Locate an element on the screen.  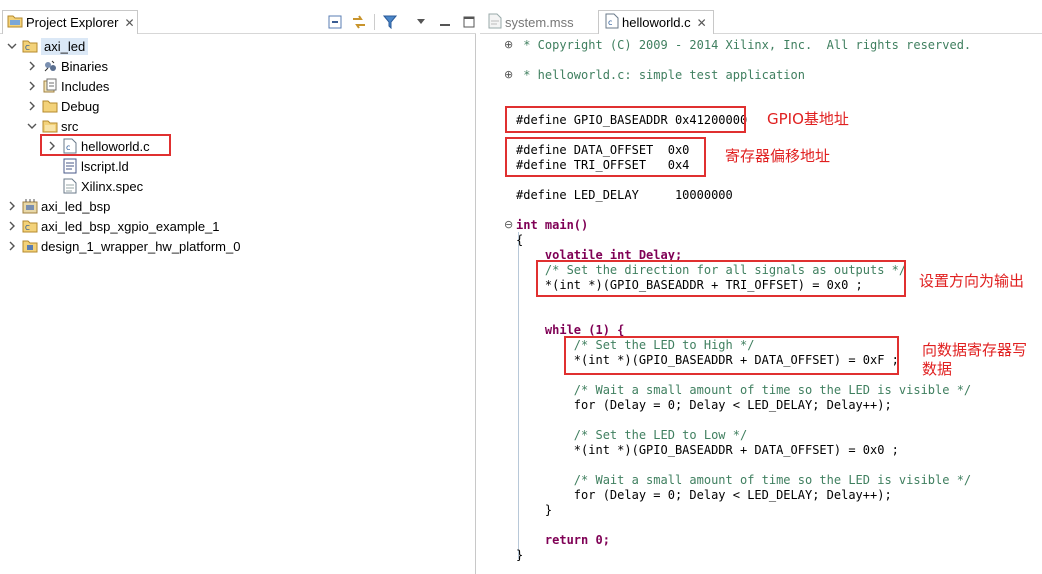
highlight-box-offsets is located at coordinates (605, 157).